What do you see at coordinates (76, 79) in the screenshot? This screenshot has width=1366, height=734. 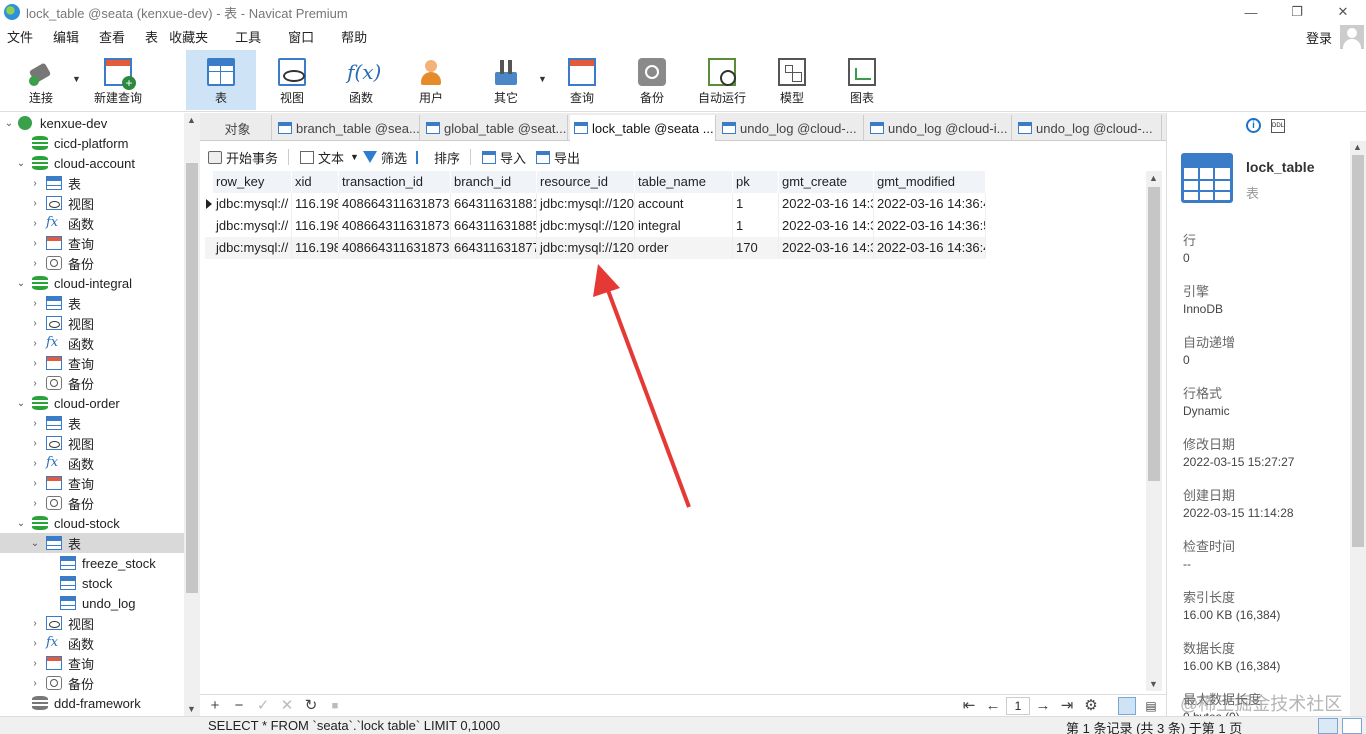 I see `connect-dropdown-icon: ▼` at bounding box center [76, 79].